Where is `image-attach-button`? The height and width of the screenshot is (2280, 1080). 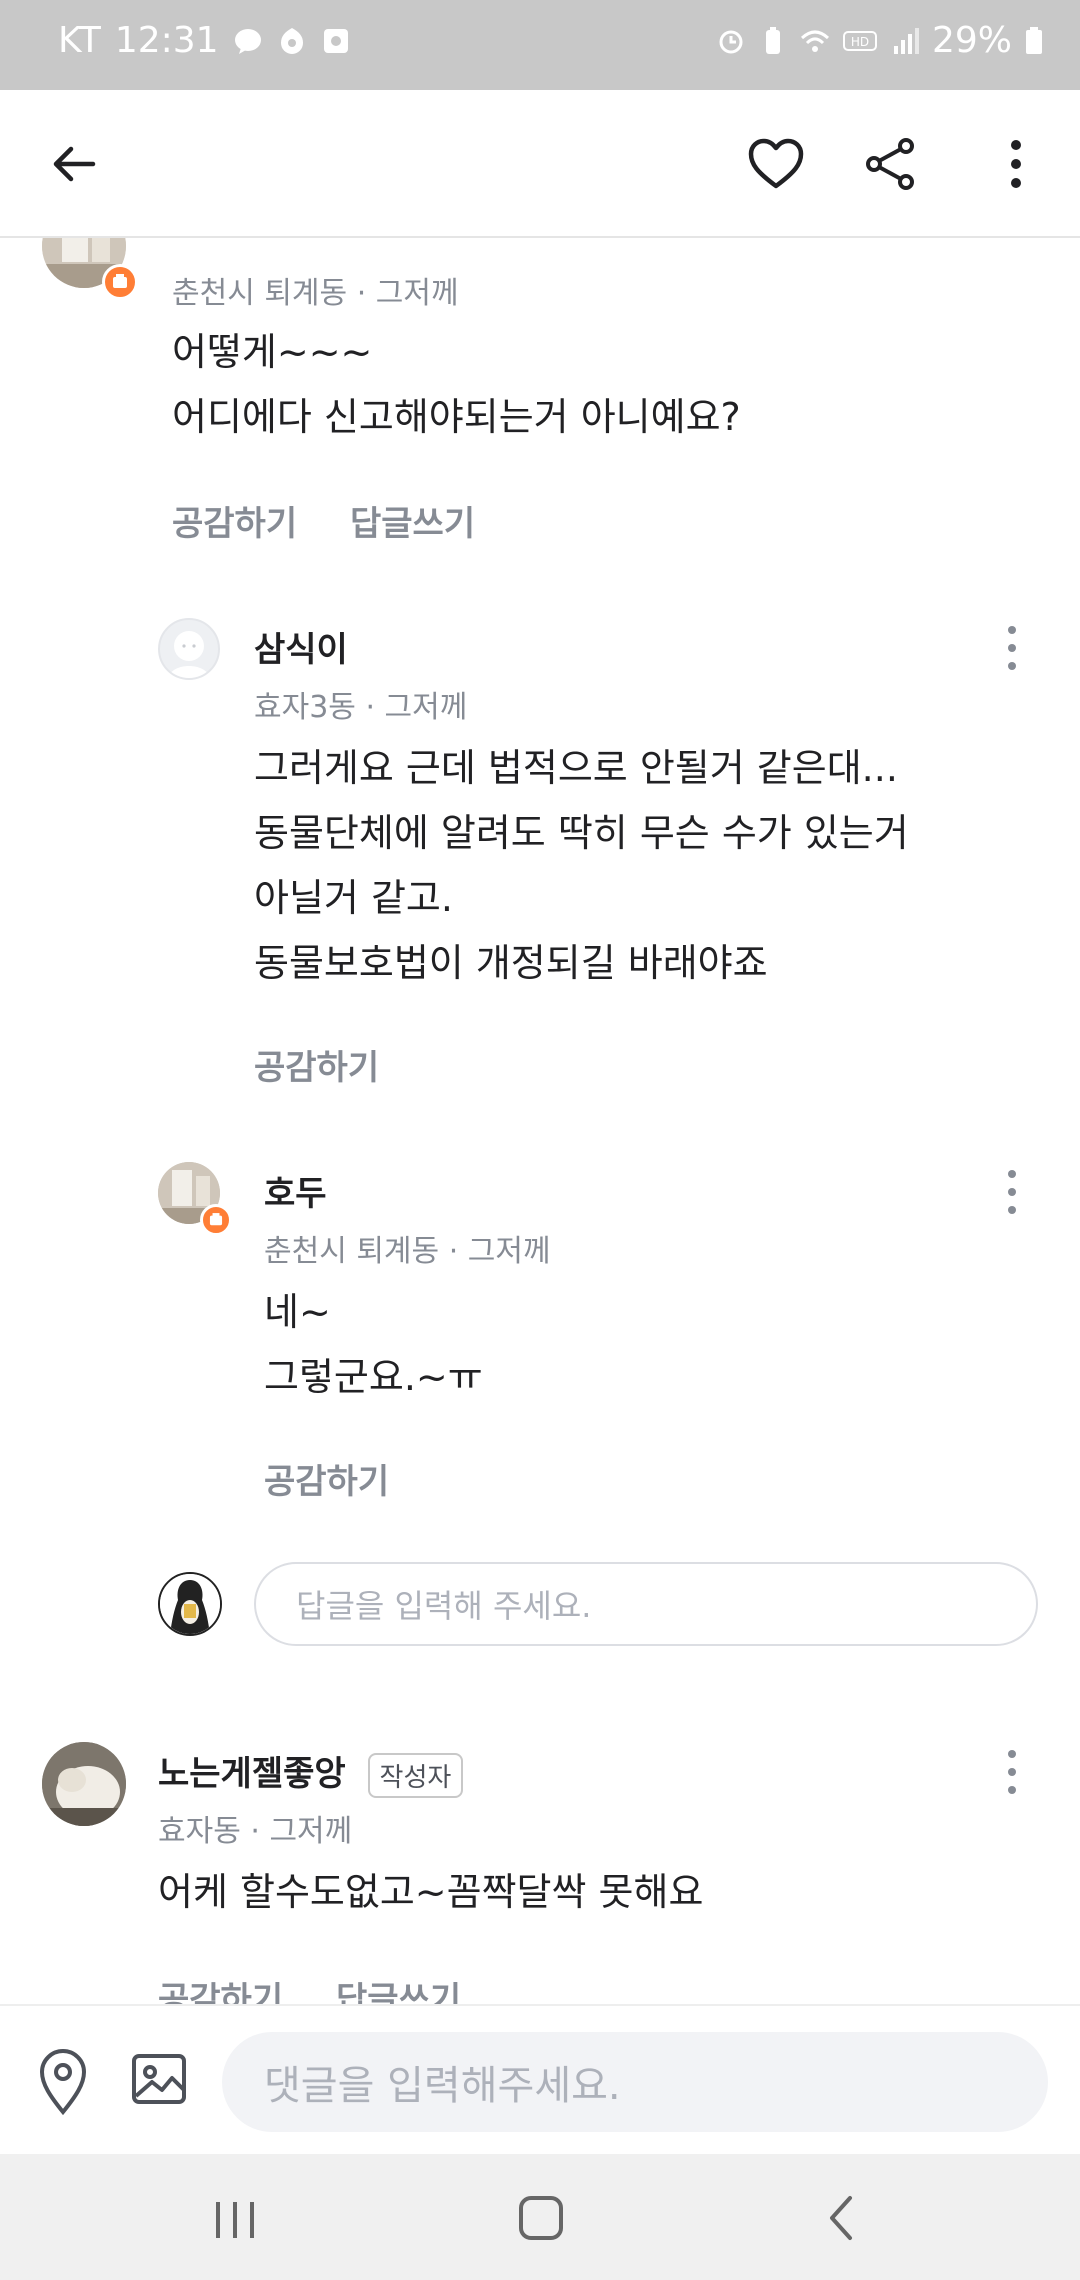 image-attach-button is located at coordinates (159, 2079).